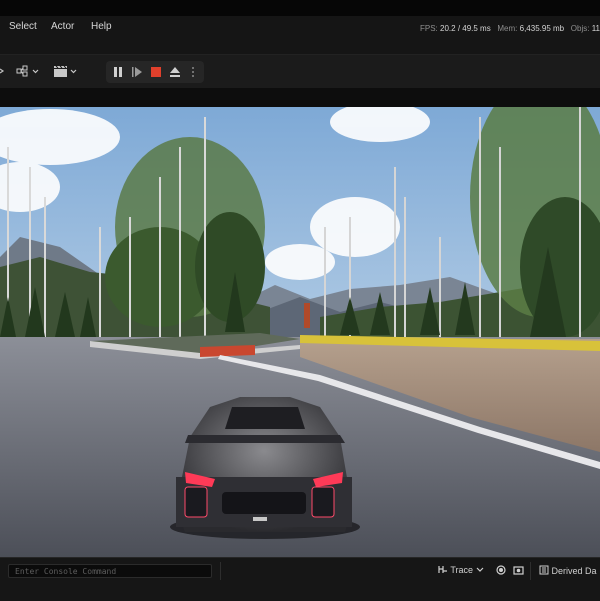 The height and width of the screenshot is (601, 600). Describe the element at coordinates (227, 351) in the screenshot. I see `barrier-red` at that location.